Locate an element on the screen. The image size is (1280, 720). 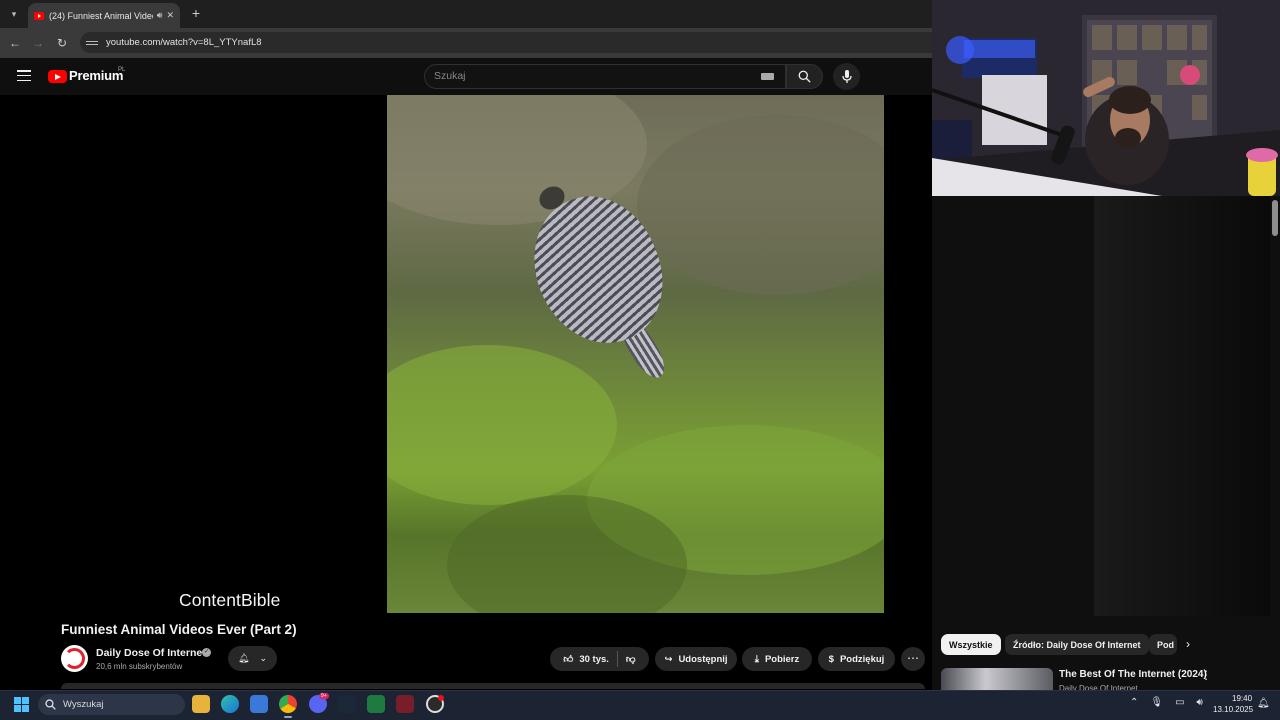
game-app-icon is located at coordinates (405, 704).